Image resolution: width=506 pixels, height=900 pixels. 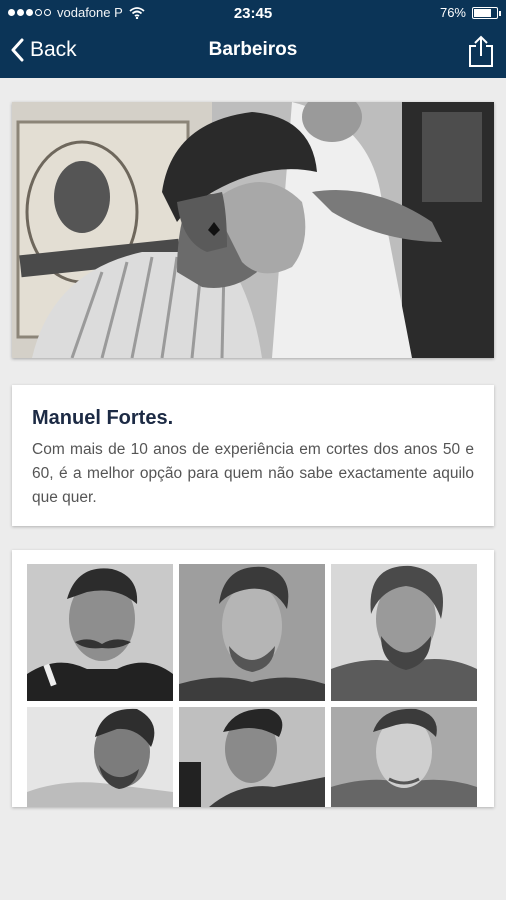 What do you see at coordinates (17, 50) in the screenshot?
I see `chevron-left-icon` at bounding box center [17, 50].